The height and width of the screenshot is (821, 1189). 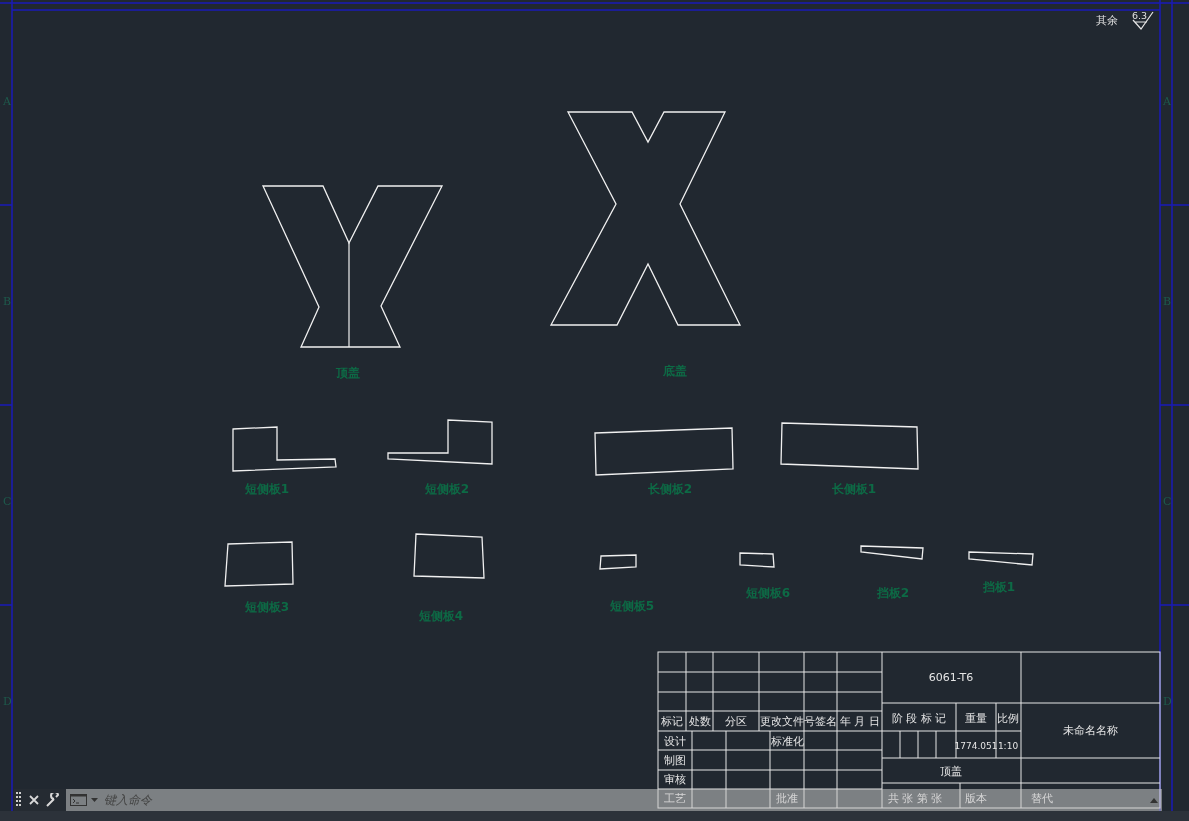 What do you see at coordinates (915, 798) in the screenshot?
I see `sheet-text: 共 张 第 张` at bounding box center [915, 798].